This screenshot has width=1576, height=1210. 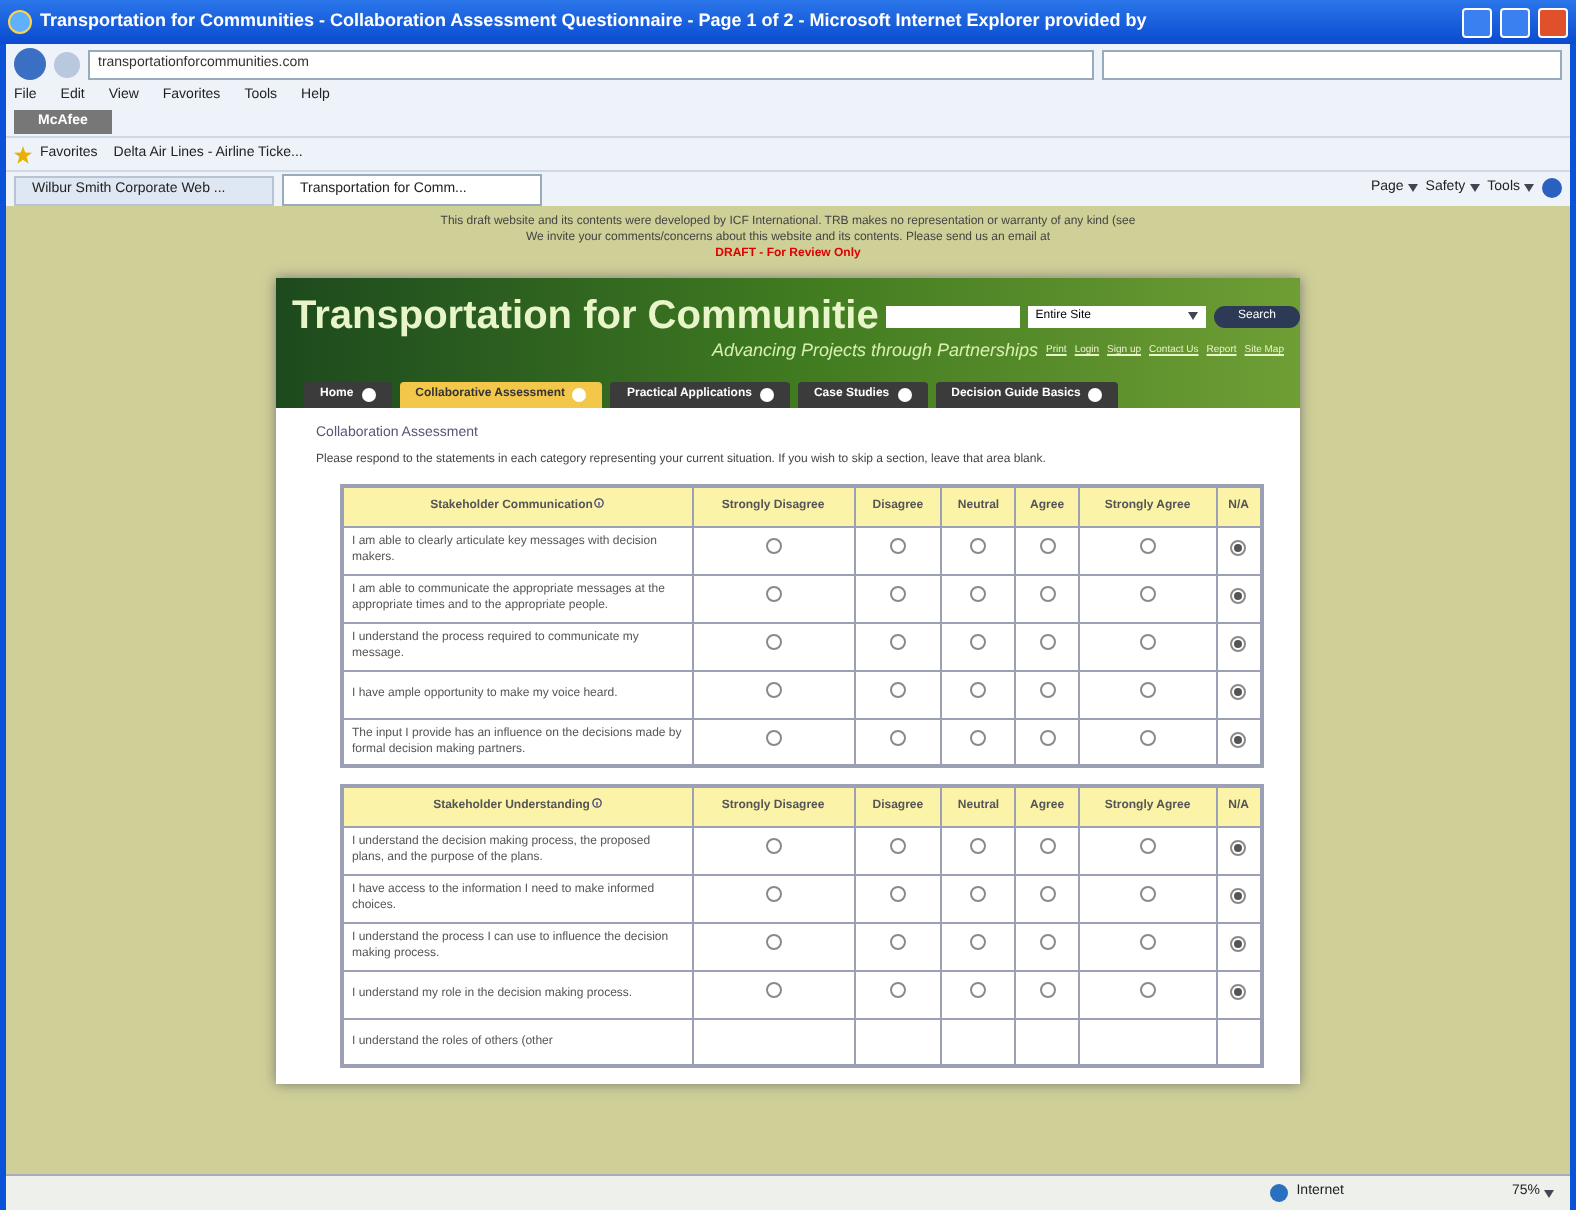 I want to click on site-search-field, so click(x=953, y=316).